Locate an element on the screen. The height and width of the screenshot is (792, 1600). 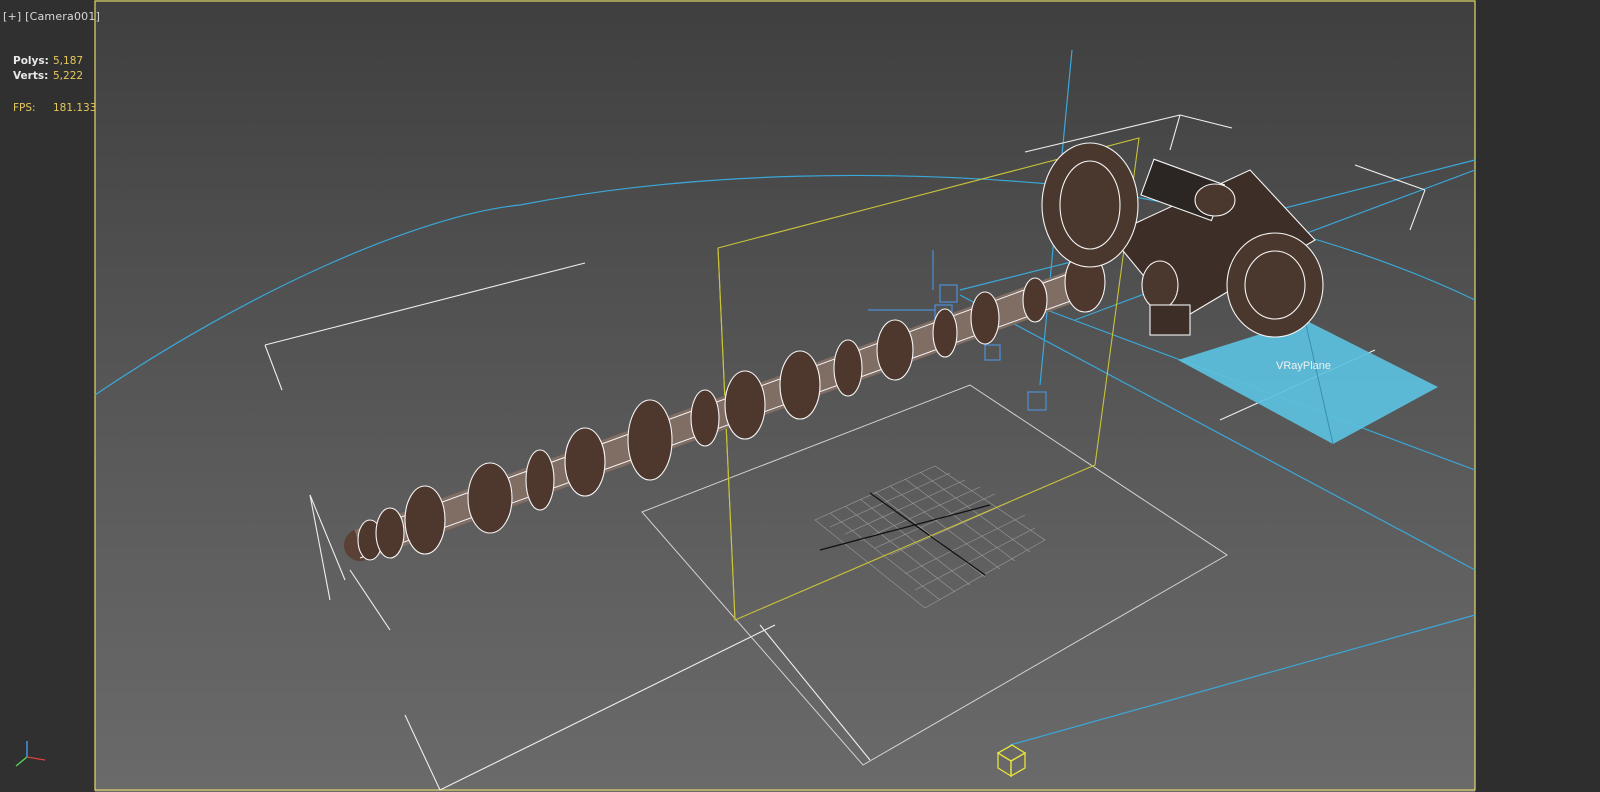
verts-label: Verts: is located at coordinates (31, 76).